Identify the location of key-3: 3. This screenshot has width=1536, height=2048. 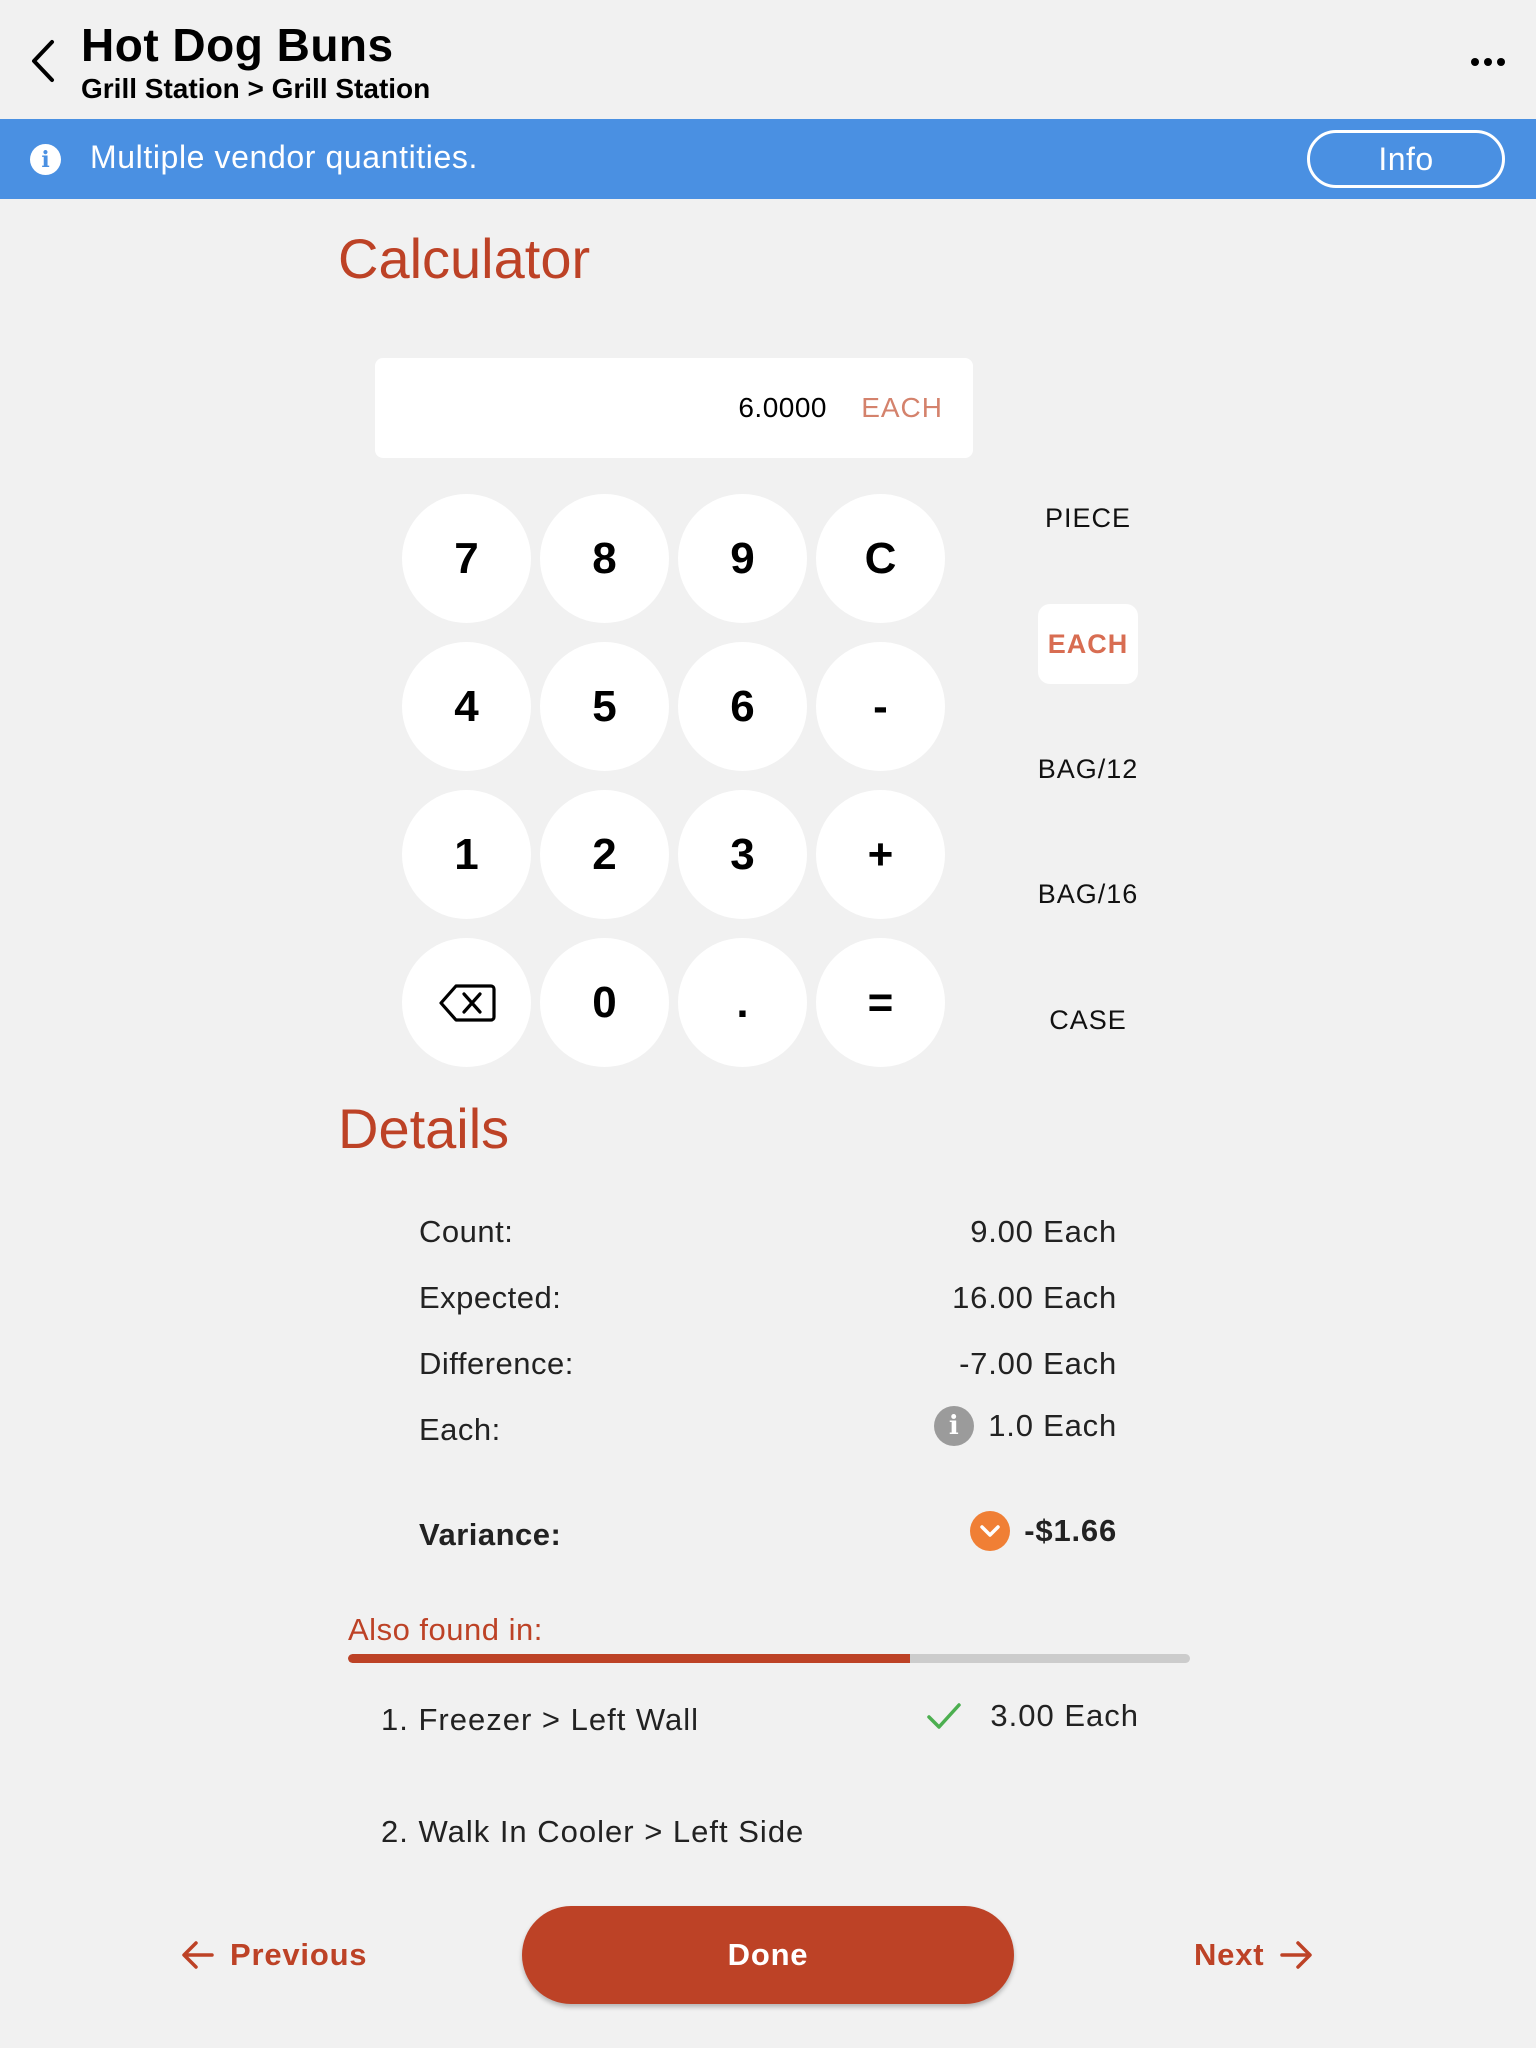
(742, 854).